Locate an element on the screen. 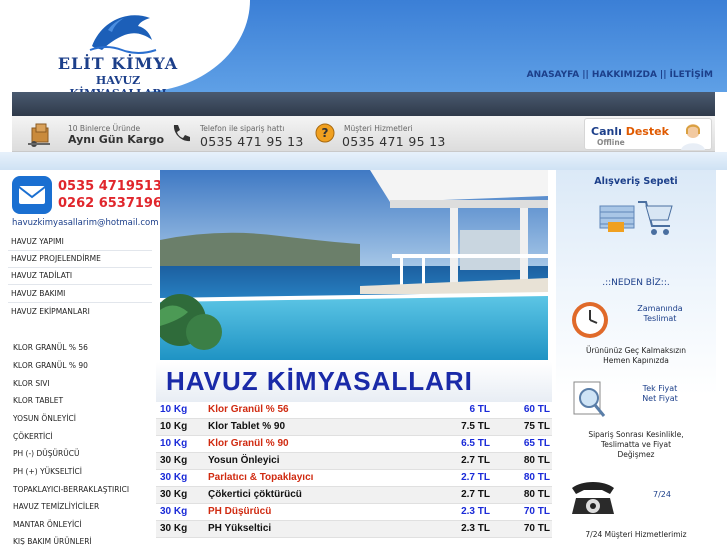  price-product: Parlatıcı & Topaklayıcı is located at coordinates (261, 477).